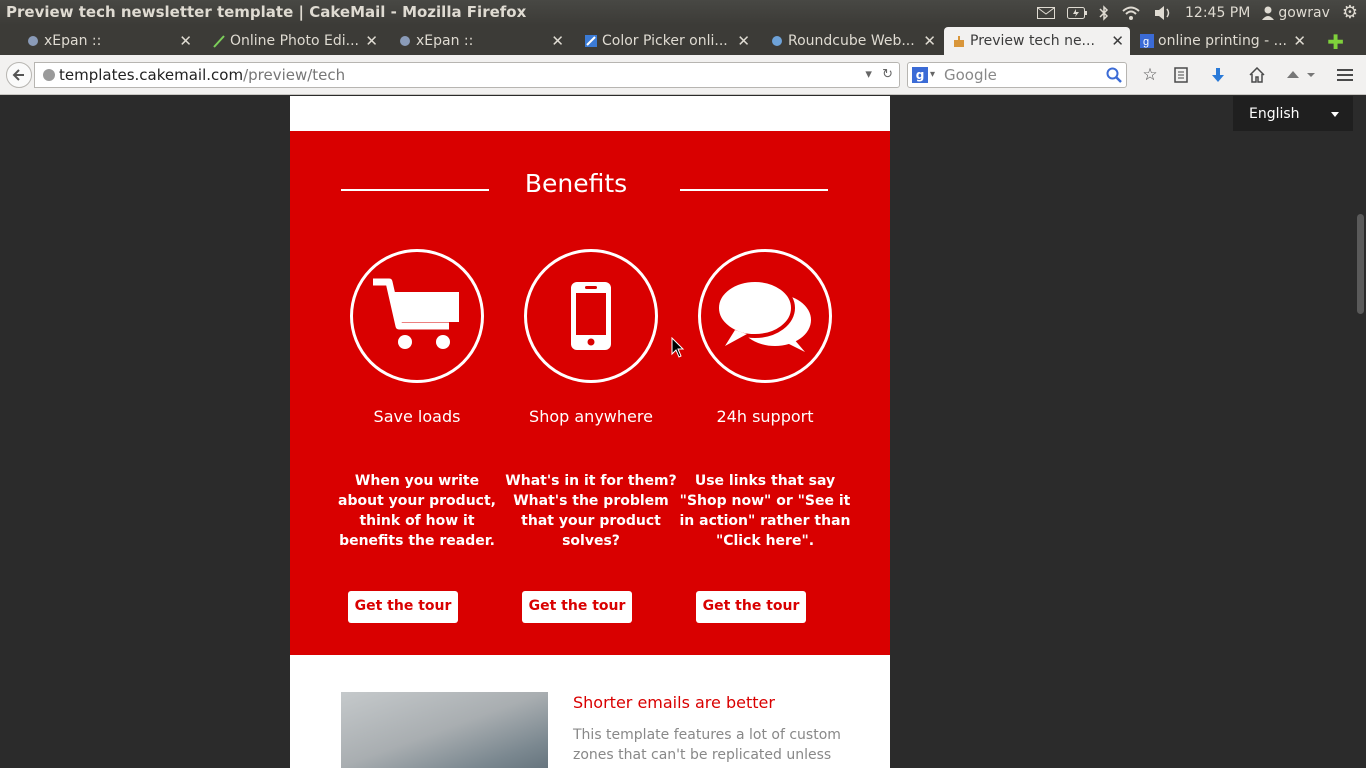 The width and height of the screenshot is (1366, 768). I want to click on cart-icon, so click(416, 313).